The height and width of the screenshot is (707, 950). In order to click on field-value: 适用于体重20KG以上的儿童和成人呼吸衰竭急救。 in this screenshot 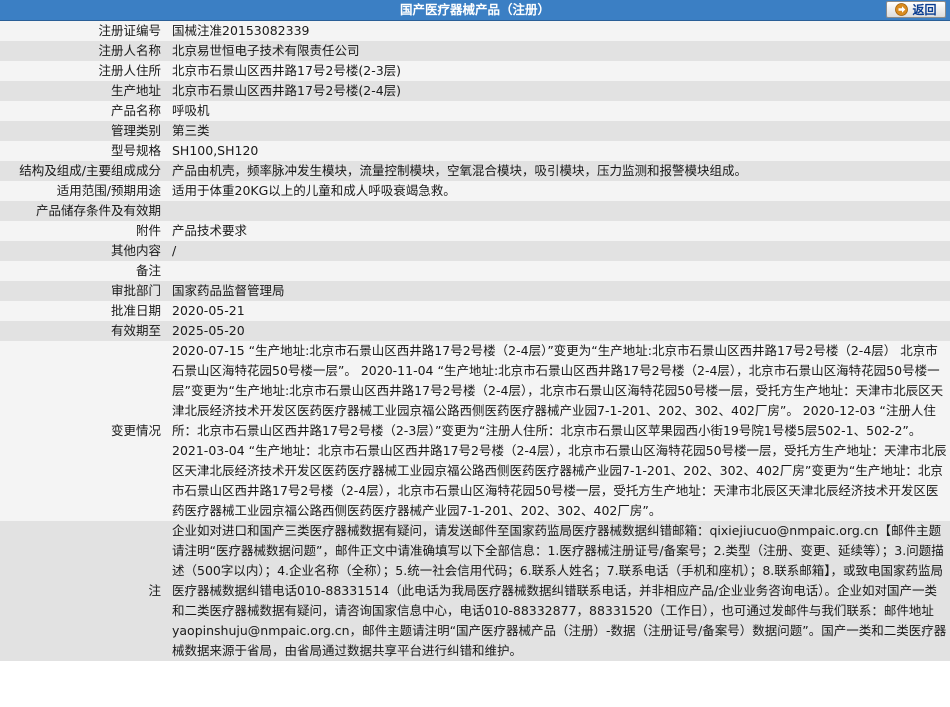, I will do `click(558, 191)`.